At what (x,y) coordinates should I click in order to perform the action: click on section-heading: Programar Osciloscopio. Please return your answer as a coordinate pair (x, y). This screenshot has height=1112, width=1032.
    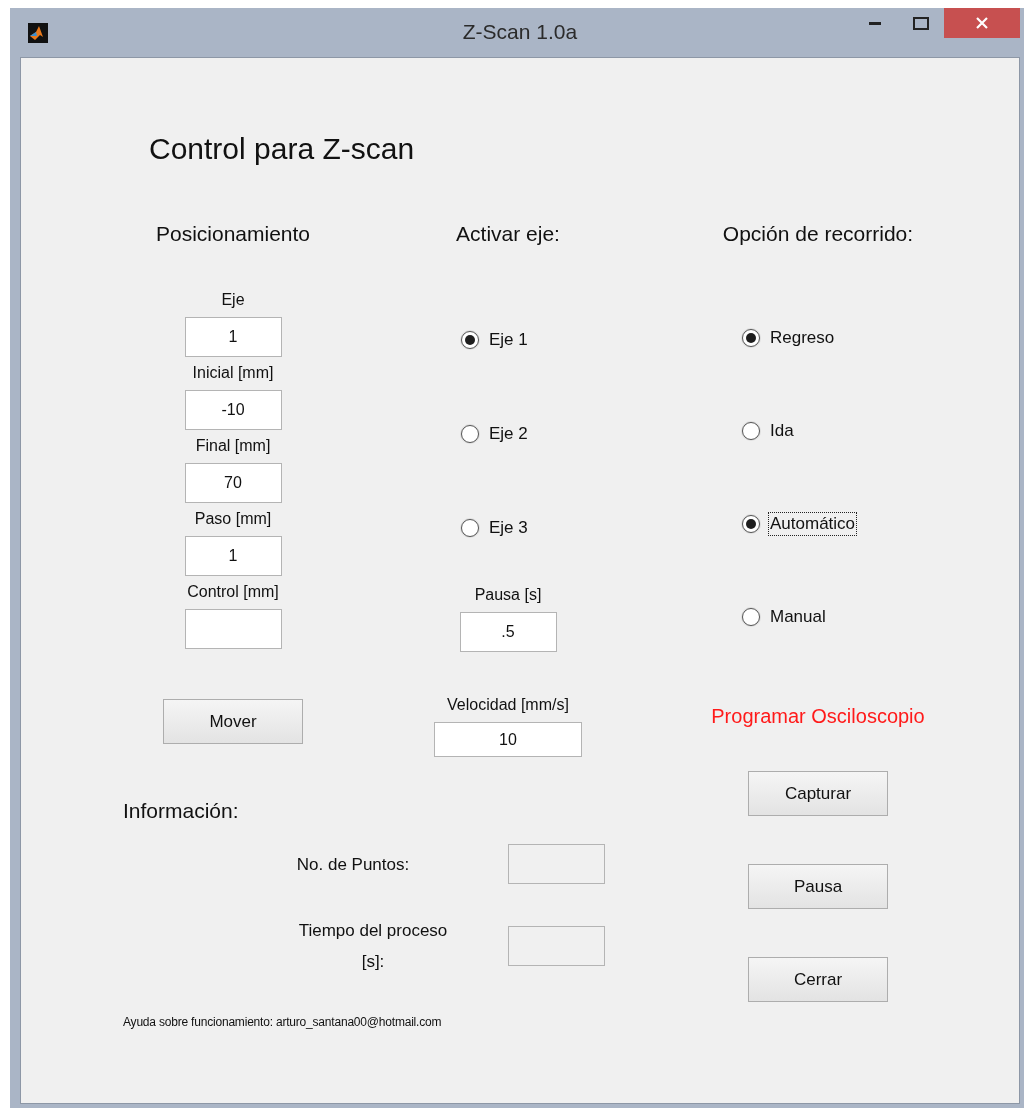
    Looking at the image, I should click on (818, 716).